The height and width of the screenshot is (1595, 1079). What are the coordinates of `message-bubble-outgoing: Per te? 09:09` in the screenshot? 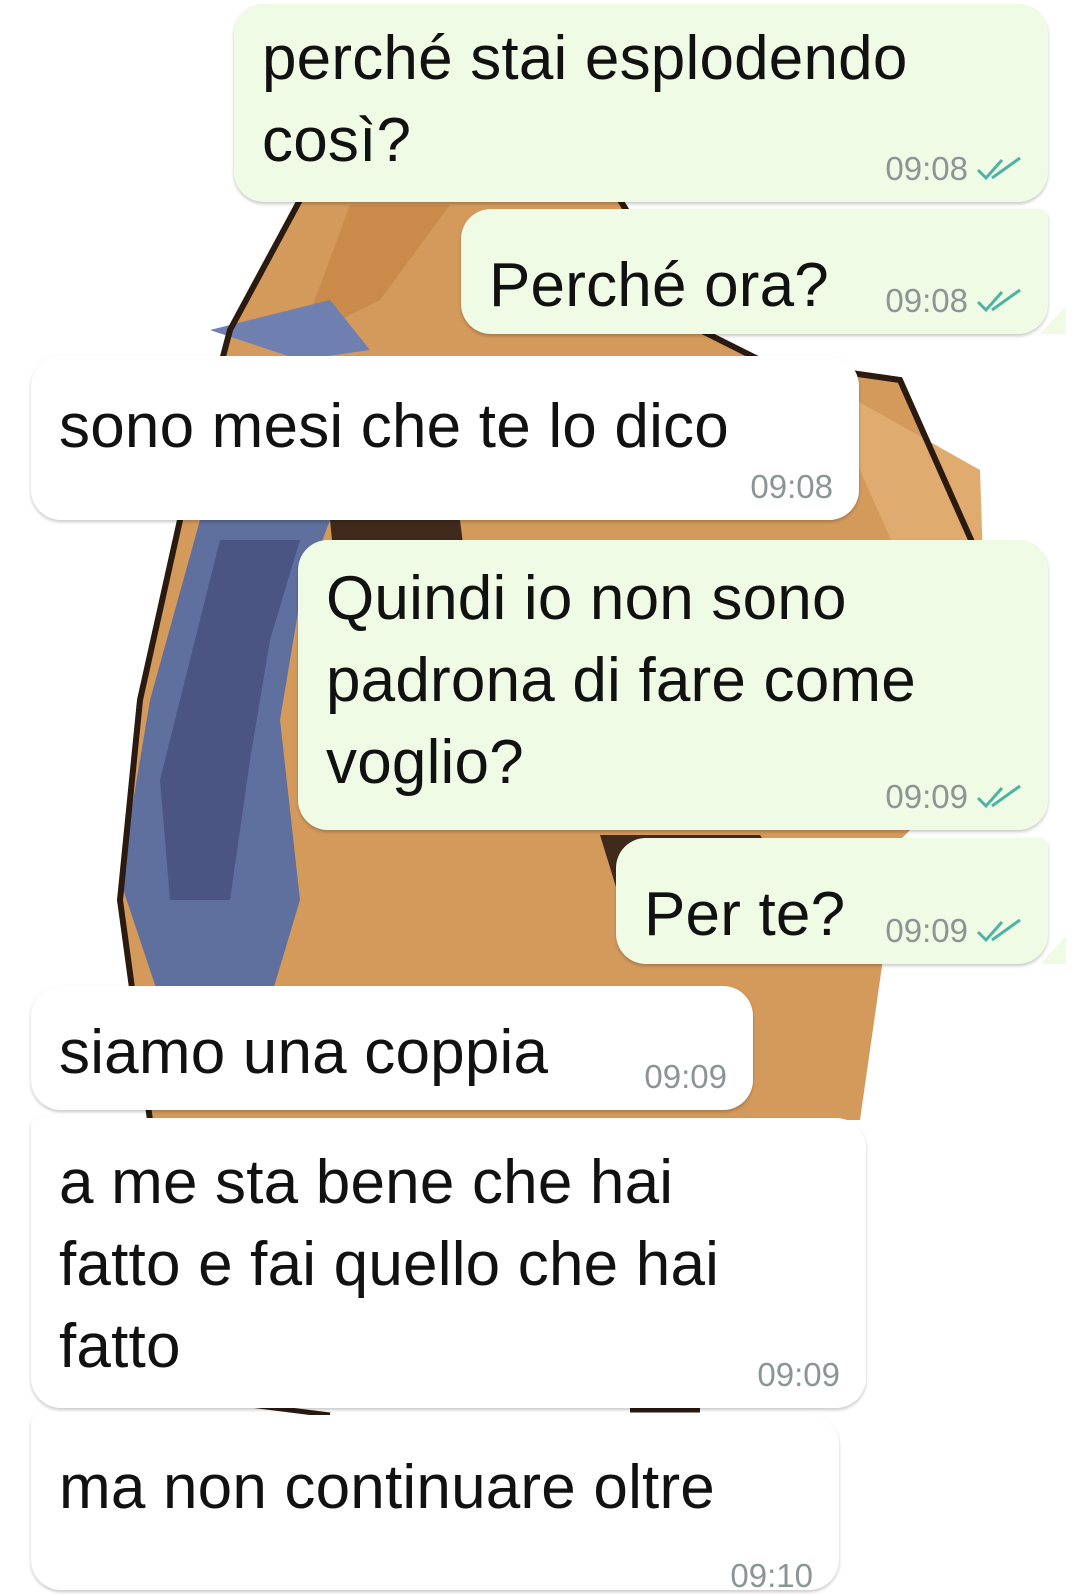 It's located at (832, 901).